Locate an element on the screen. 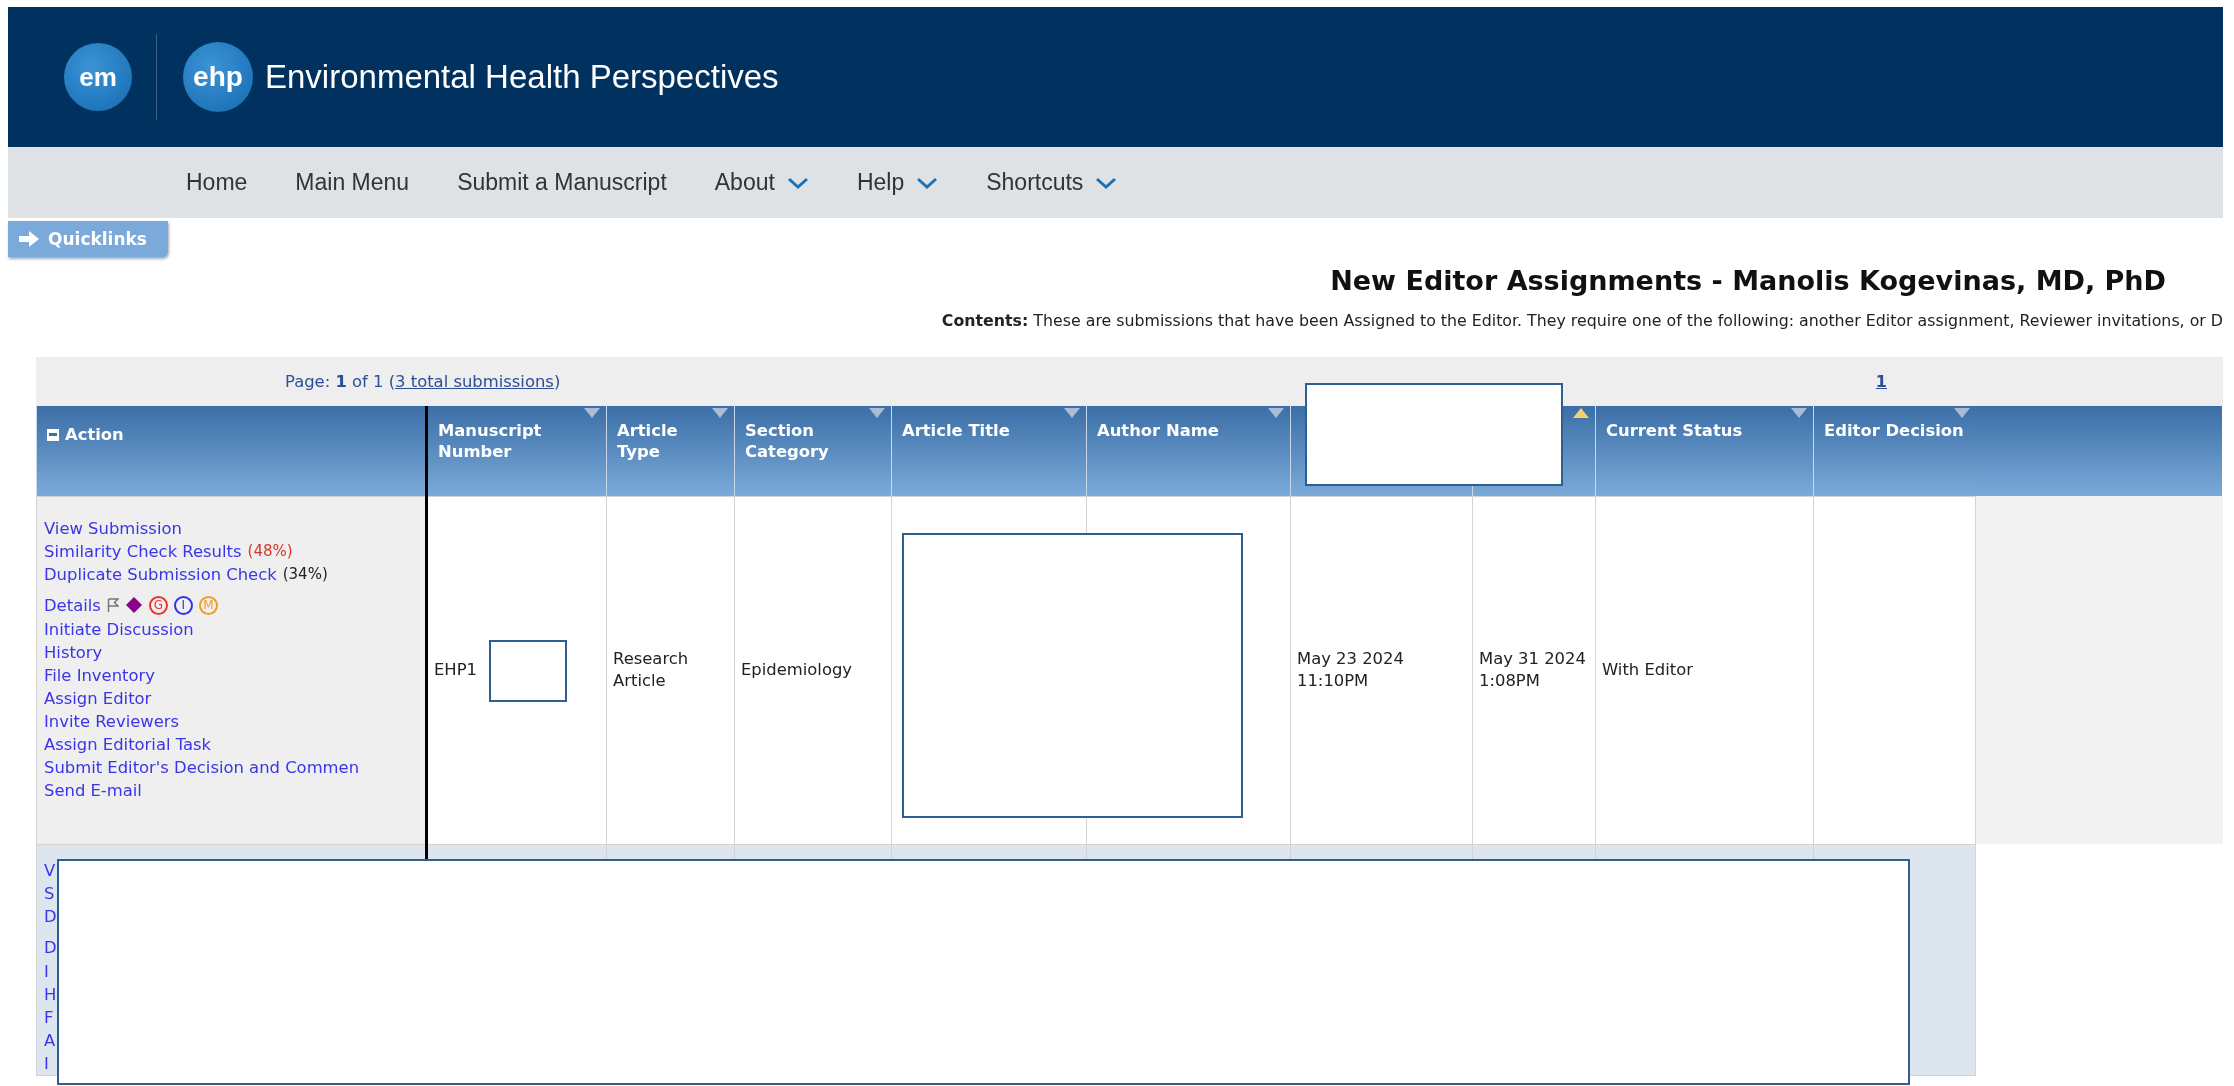 This screenshot has width=2234, height=1086. app-logo: ehp is located at coordinates (218, 77).